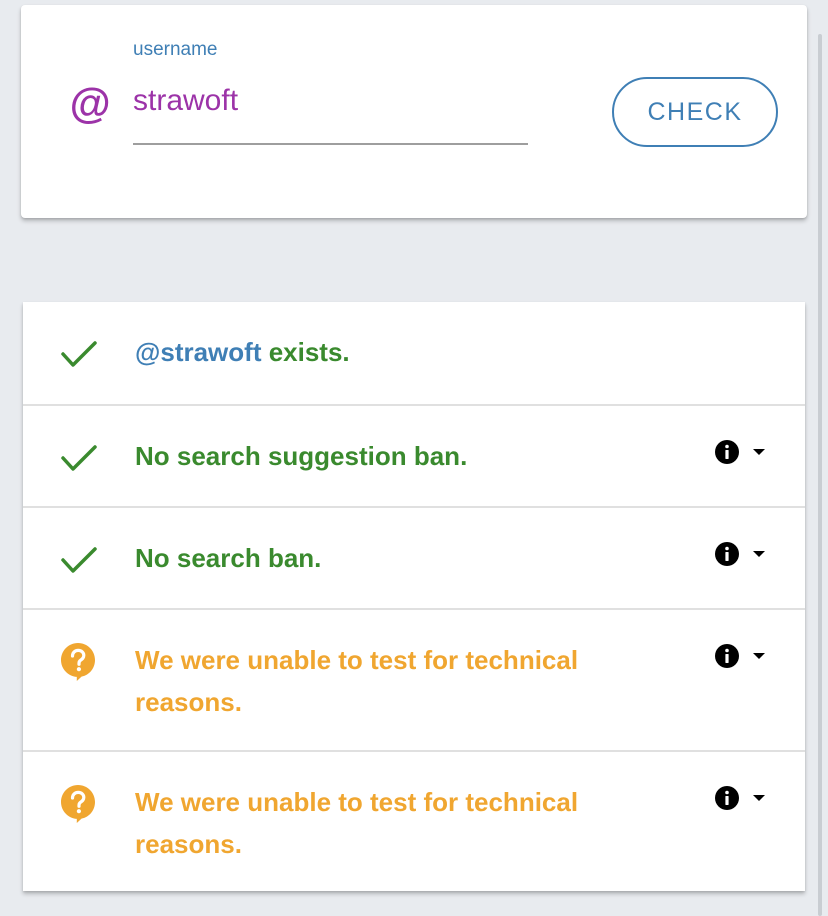 This screenshot has width=828, height=916. Describe the element at coordinates (330, 114) in the screenshot. I see `username-input` at that location.